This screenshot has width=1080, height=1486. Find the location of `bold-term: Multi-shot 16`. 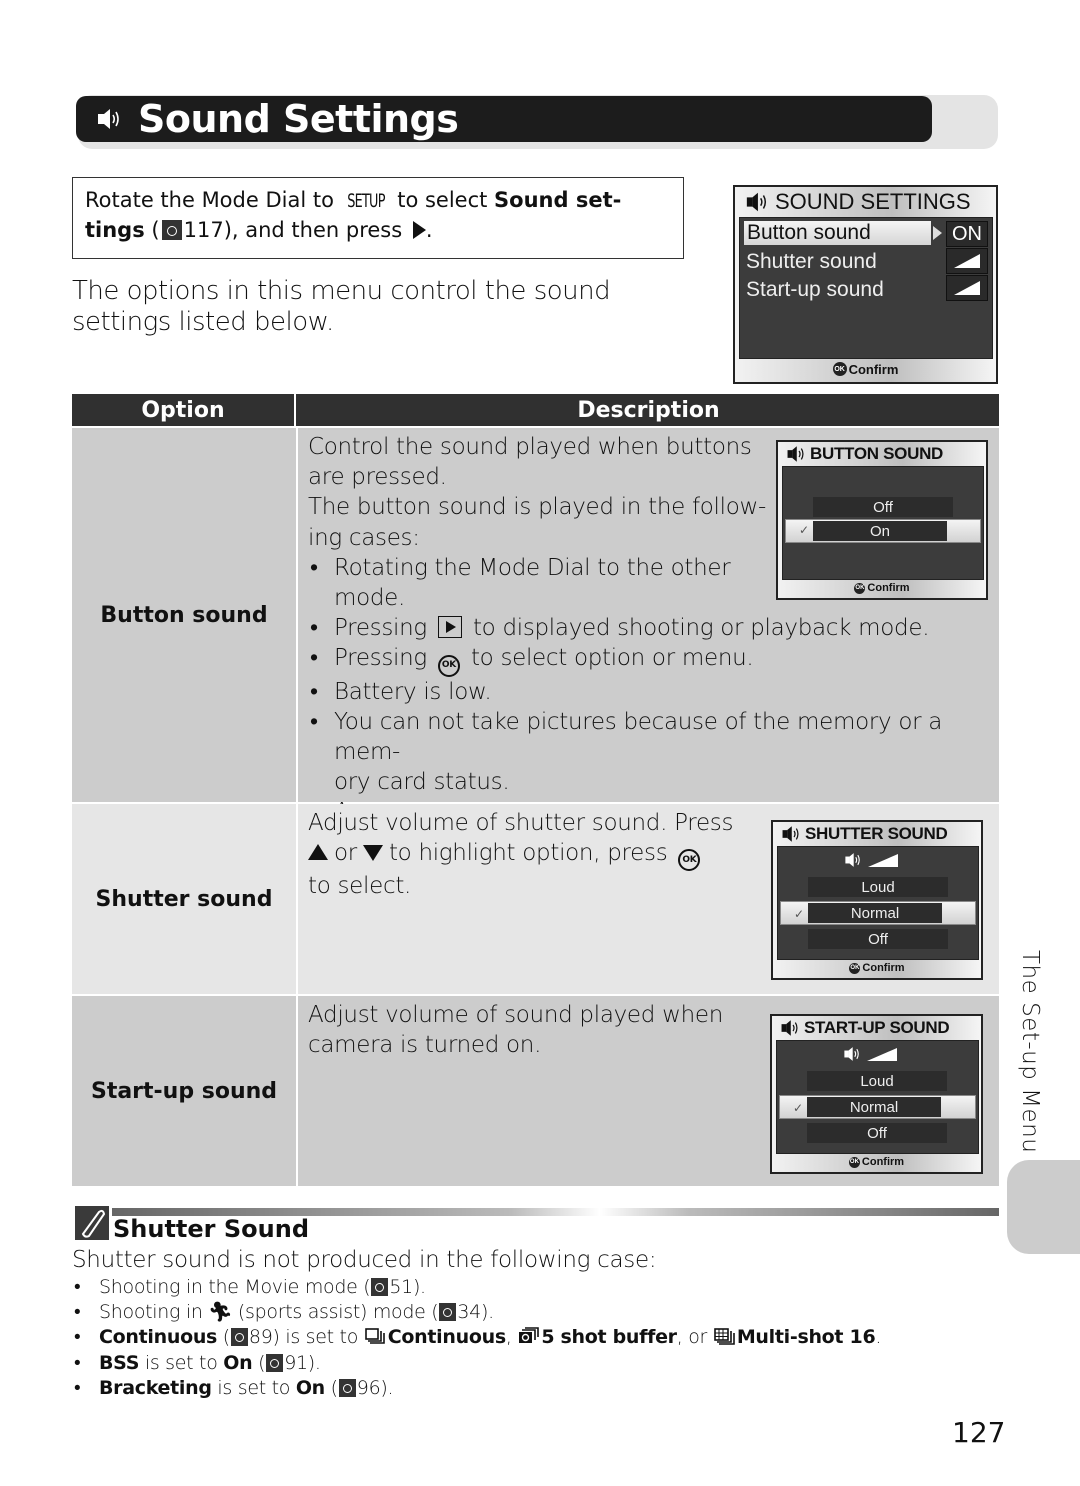

bold-term: Multi-shot 16 is located at coordinates (806, 1337).